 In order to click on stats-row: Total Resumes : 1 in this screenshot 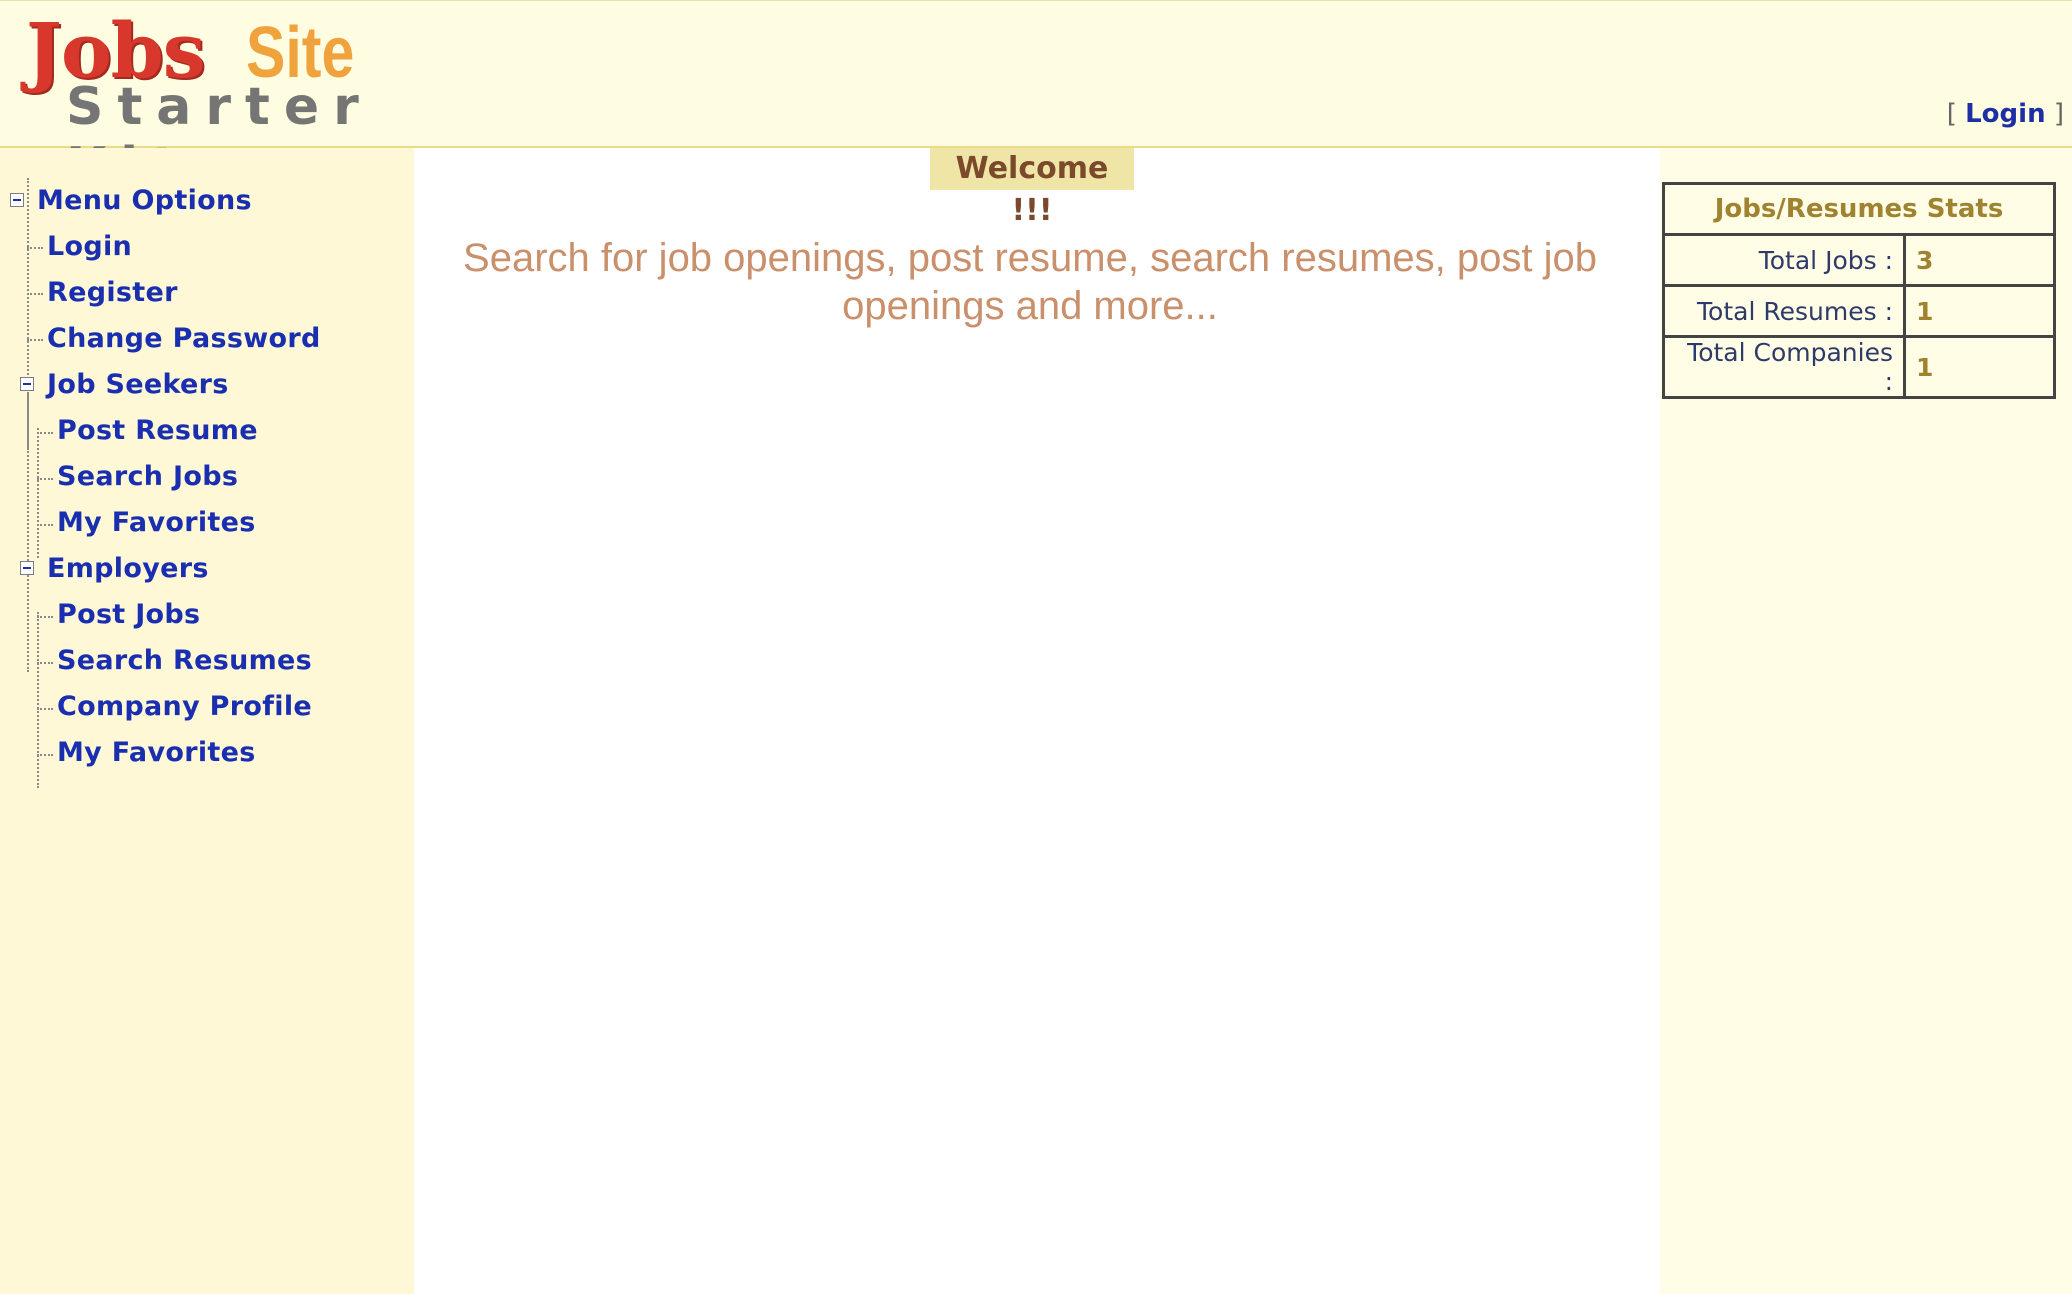, I will do `click(1859, 311)`.